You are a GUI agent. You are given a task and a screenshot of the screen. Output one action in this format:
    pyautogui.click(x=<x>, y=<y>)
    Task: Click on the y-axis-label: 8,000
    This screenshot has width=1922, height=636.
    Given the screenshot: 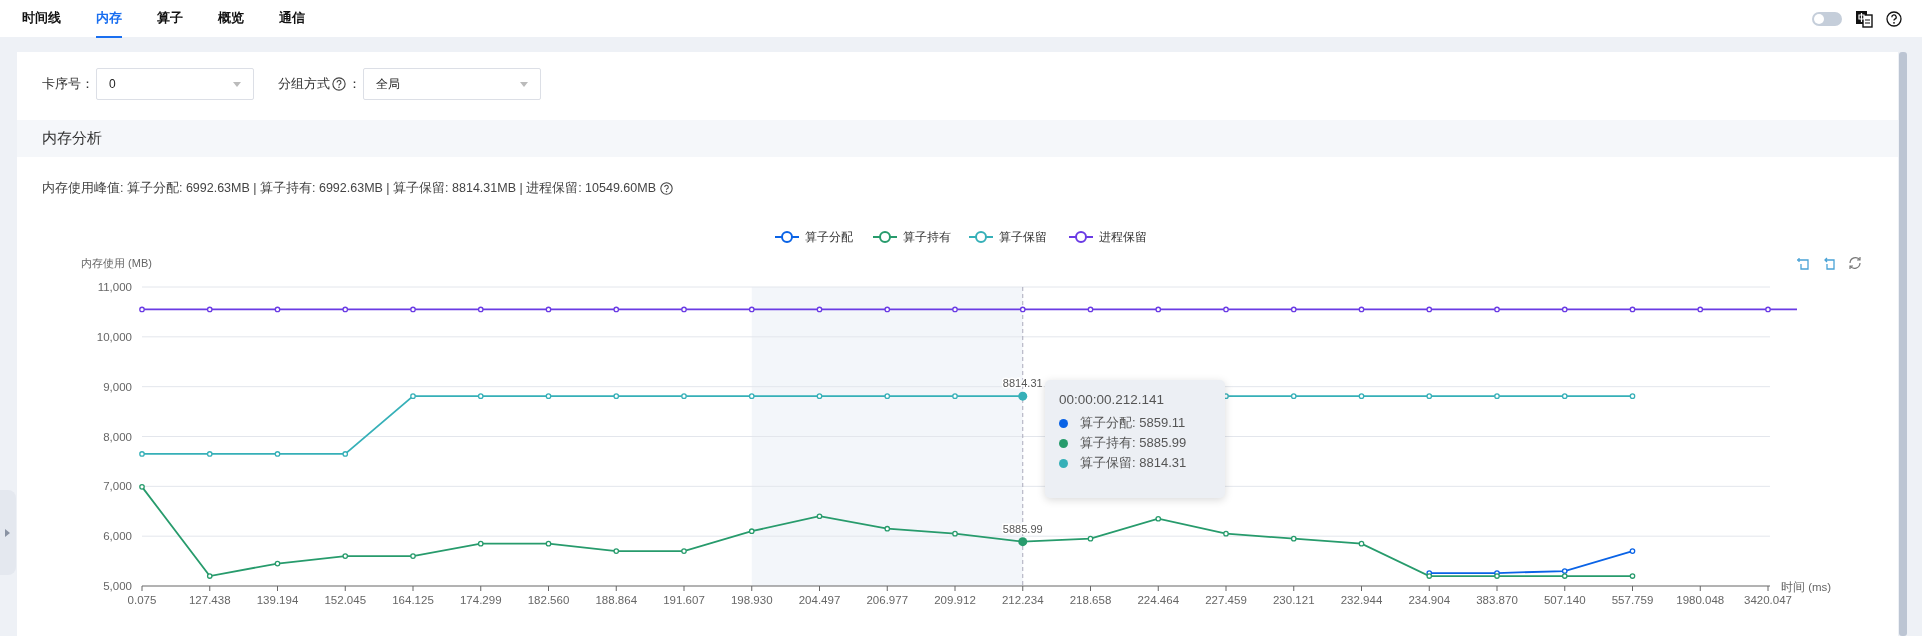 What is the action you would take?
    pyautogui.click(x=117, y=436)
    